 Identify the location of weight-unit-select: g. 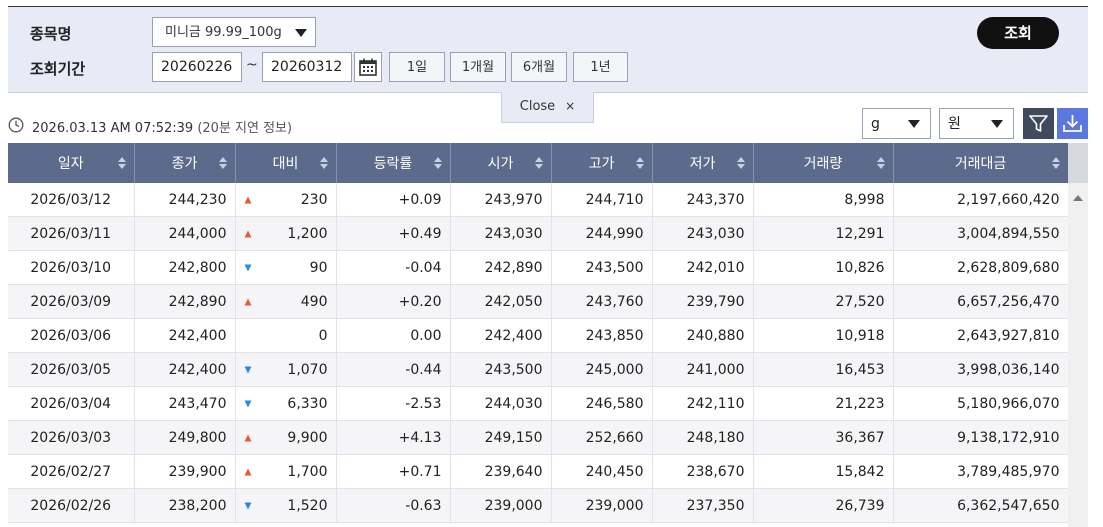
(896, 123).